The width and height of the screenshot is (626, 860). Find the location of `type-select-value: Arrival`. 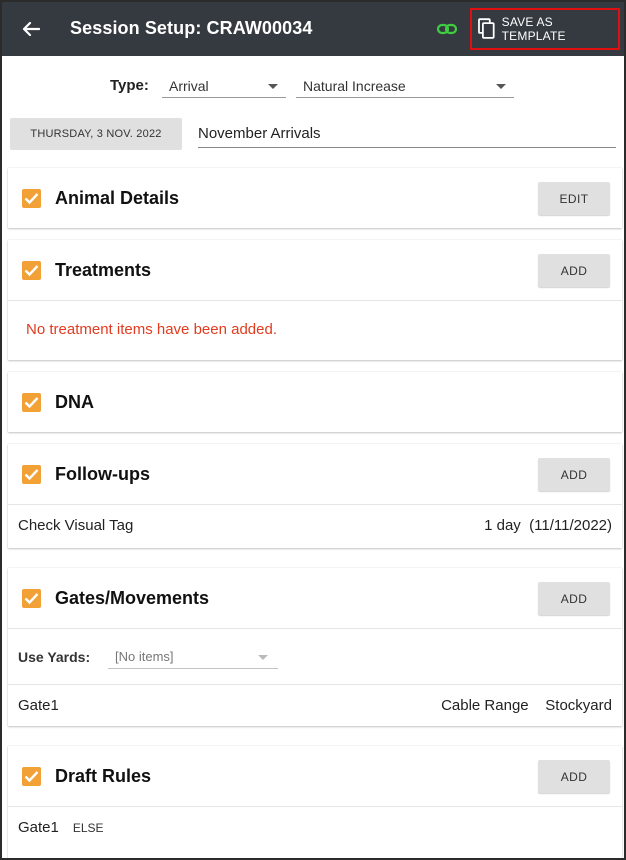

type-select-value: Arrival is located at coordinates (189, 86).